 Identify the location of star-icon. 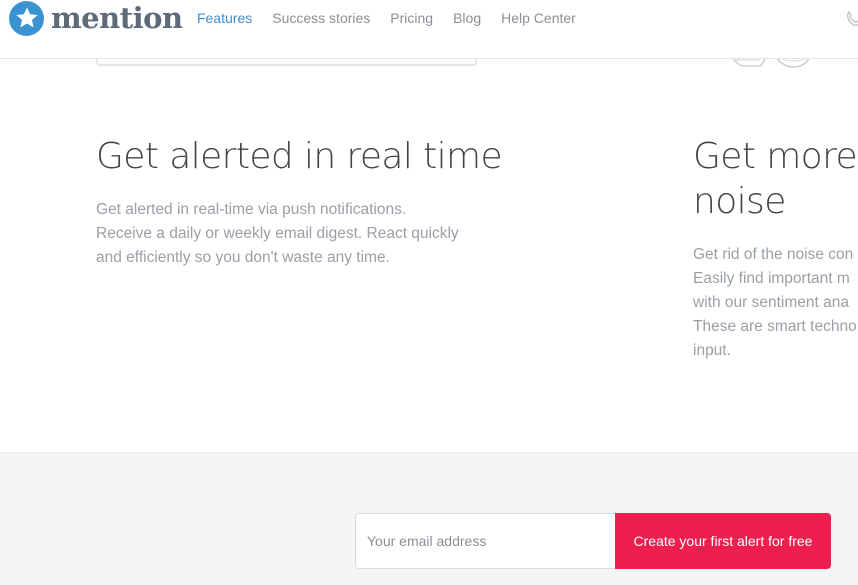
(26, 18).